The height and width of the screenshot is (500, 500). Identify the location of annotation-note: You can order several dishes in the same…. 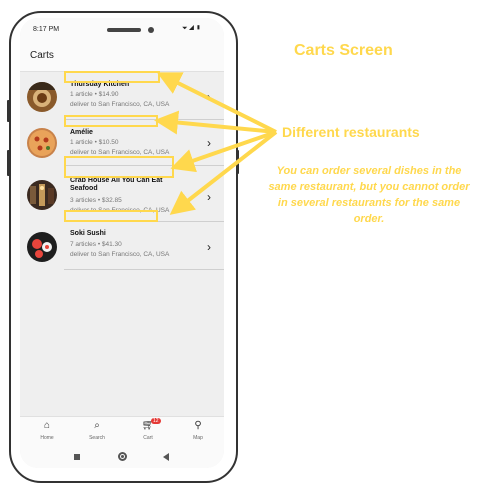
(369, 195).